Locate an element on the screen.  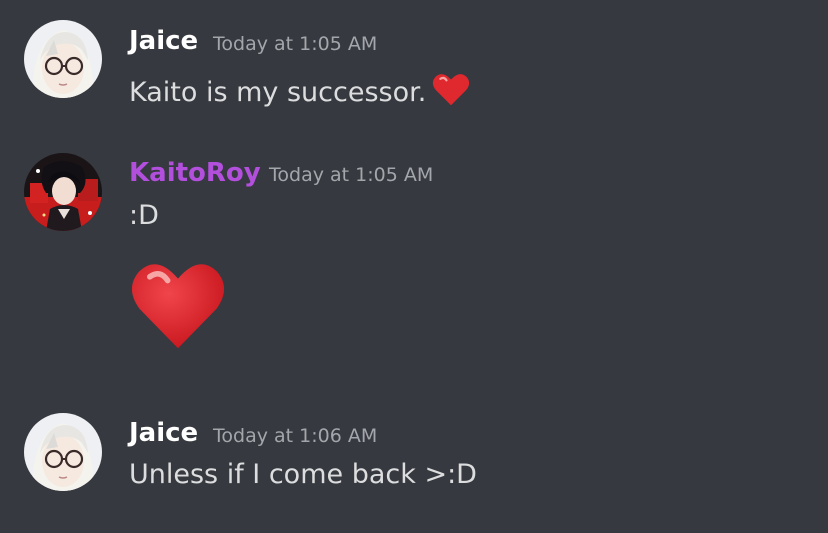
message-text: :D is located at coordinates (144, 215).